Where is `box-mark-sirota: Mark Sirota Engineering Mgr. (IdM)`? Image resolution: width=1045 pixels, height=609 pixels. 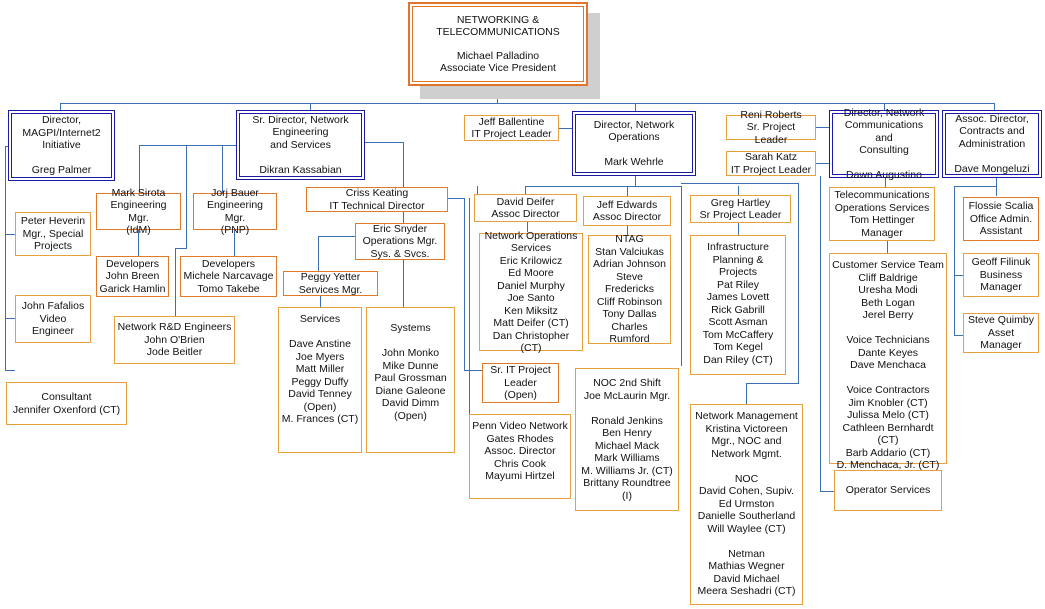 box-mark-sirota: Mark Sirota Engineering Mgr. (IdM) is located at coordinates (138, 211).